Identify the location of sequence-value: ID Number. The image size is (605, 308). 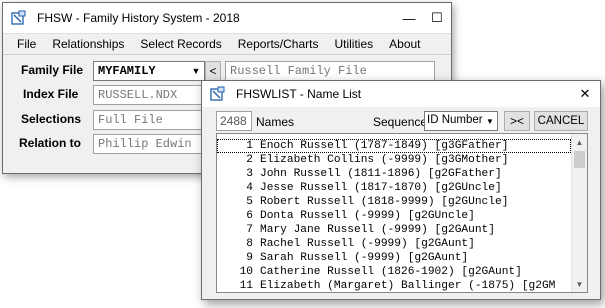
(455, 120).